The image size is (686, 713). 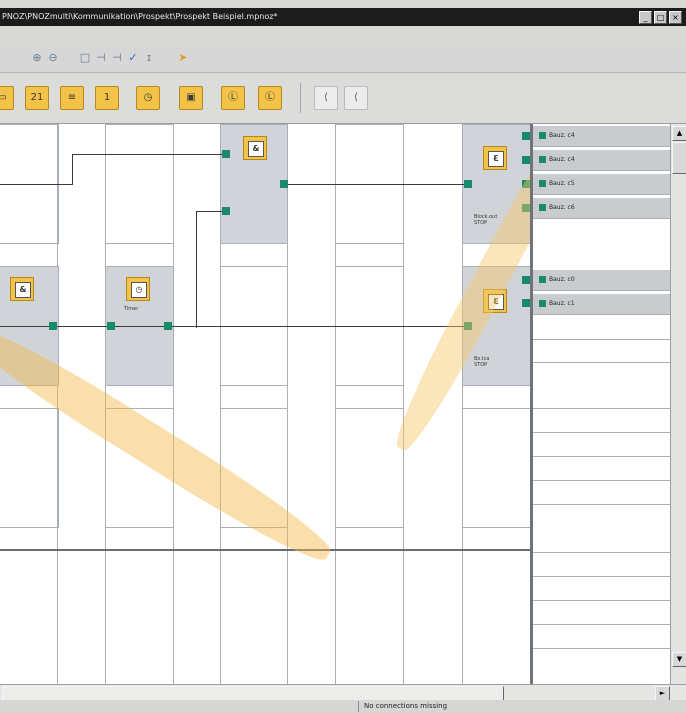 I want to click on status-divider, so click(x=358, y=706).